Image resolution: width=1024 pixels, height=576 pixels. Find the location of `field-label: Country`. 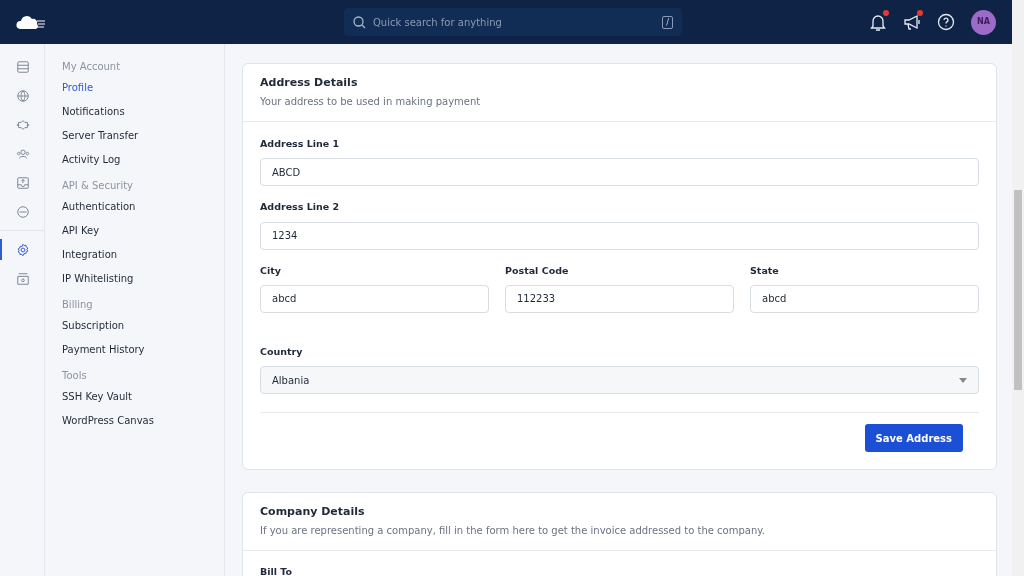

field-label: Country is located at coordinates (282, 351).